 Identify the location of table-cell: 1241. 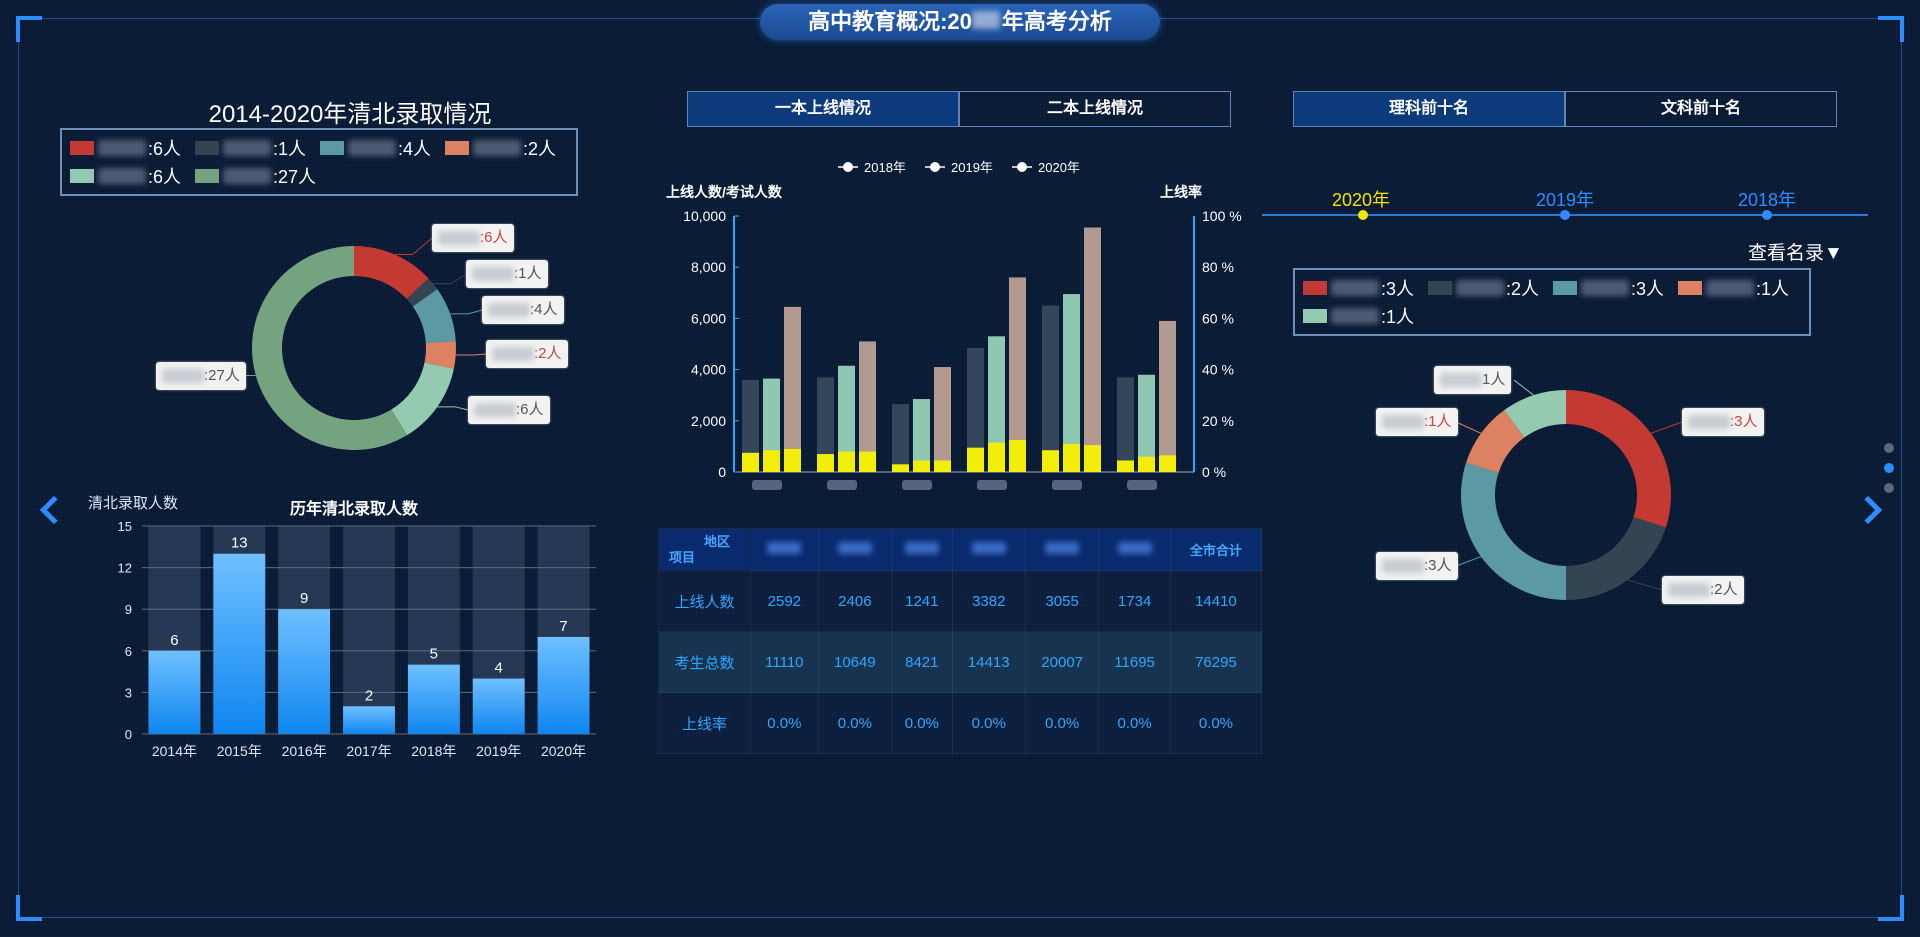
(922, 601).